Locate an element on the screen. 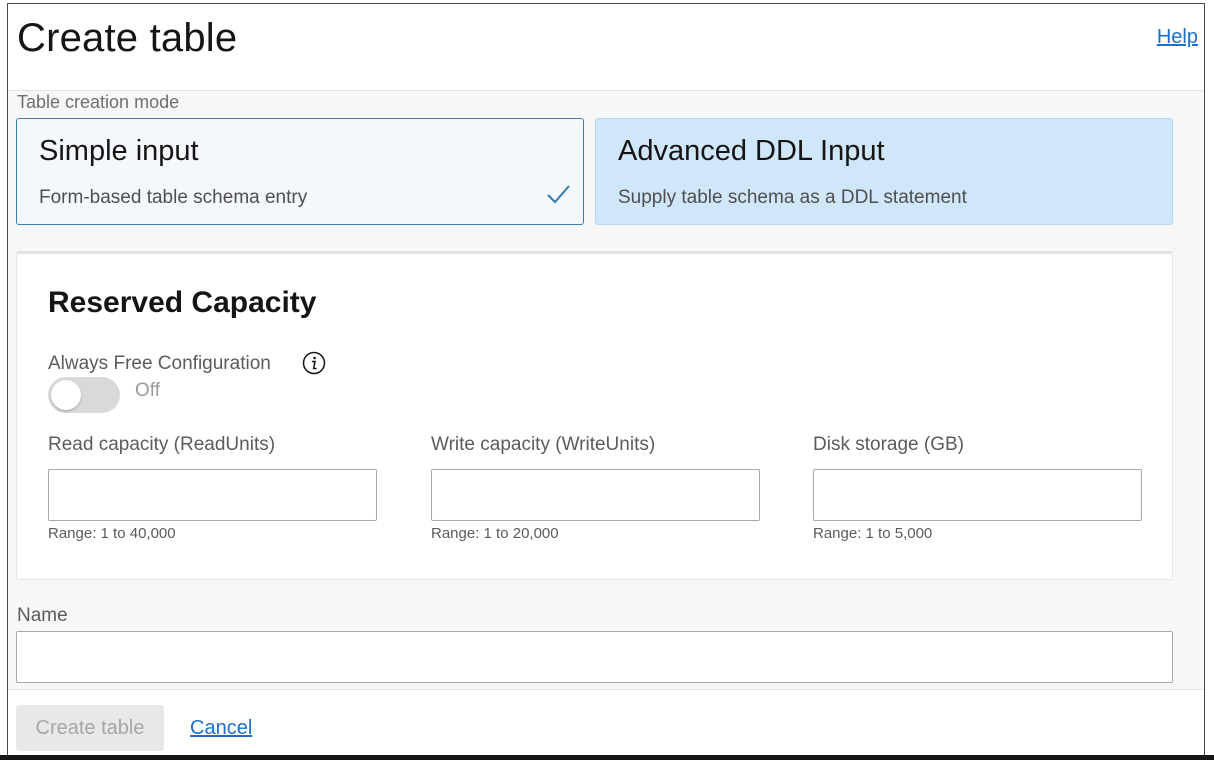 This screenshot has width=1214, height=760. panel-footer: Create table Cancel is located at coordinates (606, 722).